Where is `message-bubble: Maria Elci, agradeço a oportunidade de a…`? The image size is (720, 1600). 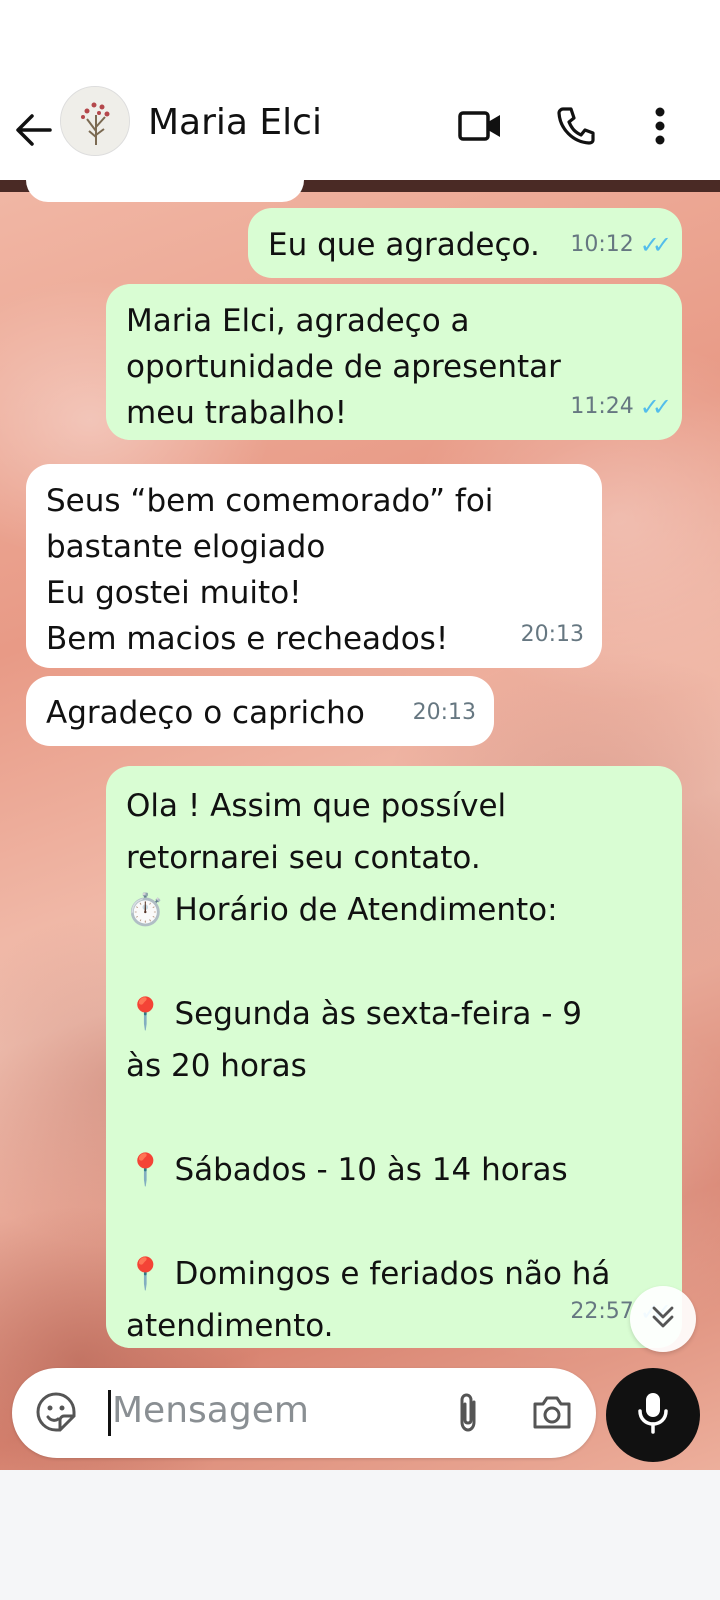 message-bubble: Maria Elci, agradeço a oportunidade de a… is located at coordinates (394, 362).